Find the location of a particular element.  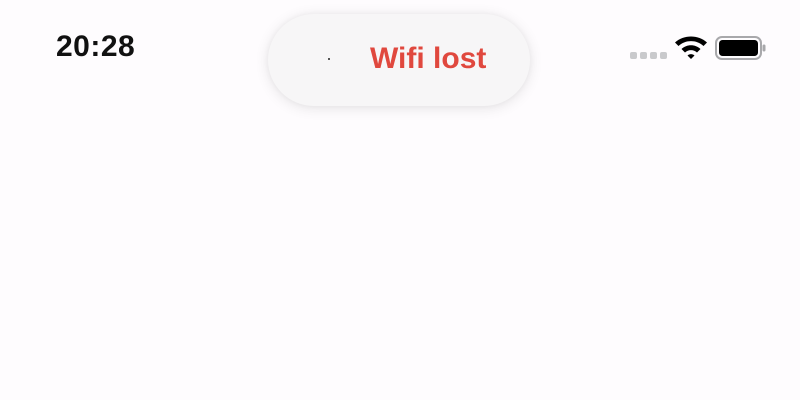

wifi-icon is located at coordinates (691, 47).